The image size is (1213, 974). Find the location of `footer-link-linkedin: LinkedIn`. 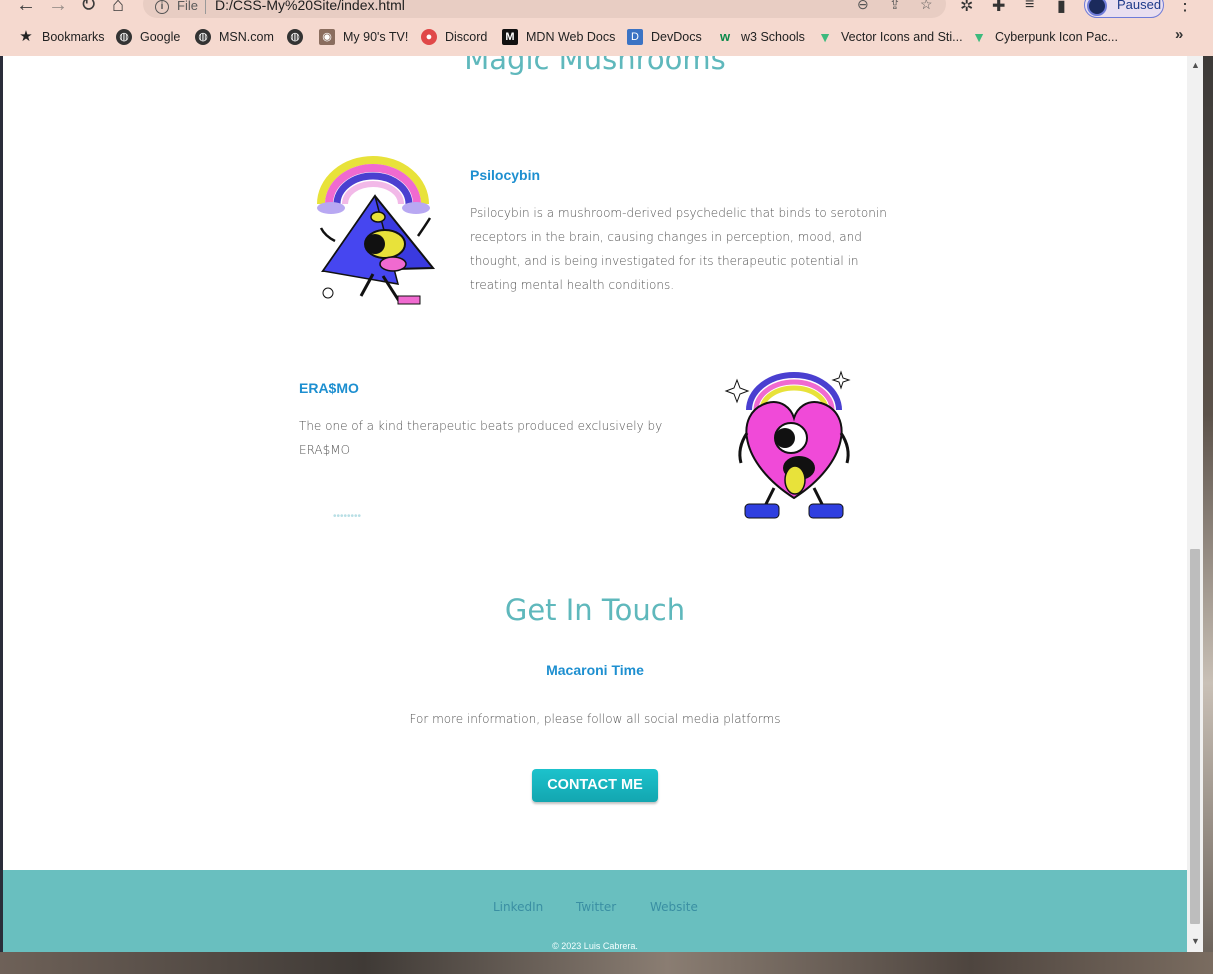

footer-link-linkedin: LinkedIn is located at coordinates (518, 907).